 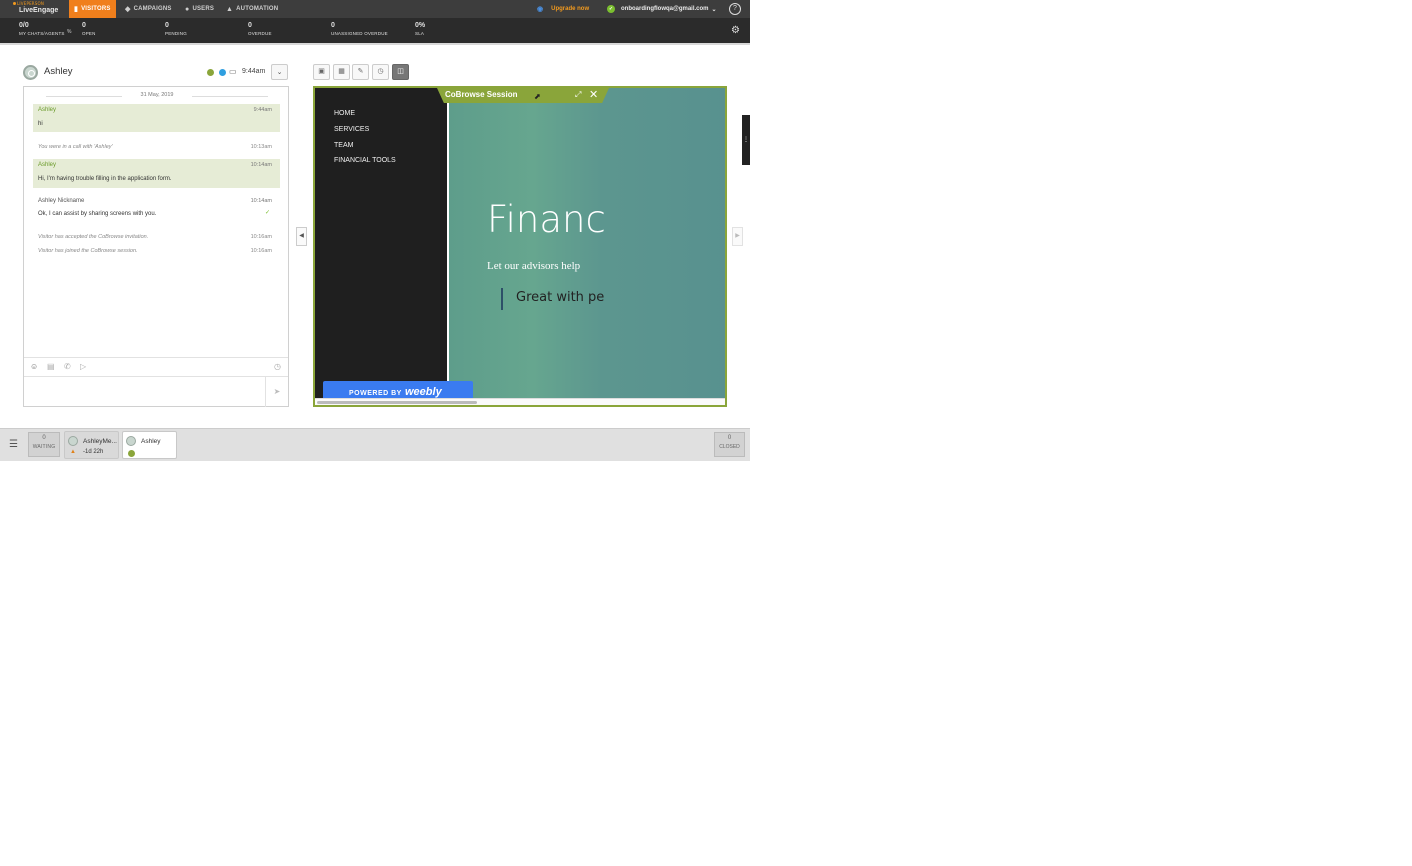 What do you see at coordinates (279, 72) in the screenshot?
I see `visitor-options-dropdown: ⌄` at bounding box center [279, 72].